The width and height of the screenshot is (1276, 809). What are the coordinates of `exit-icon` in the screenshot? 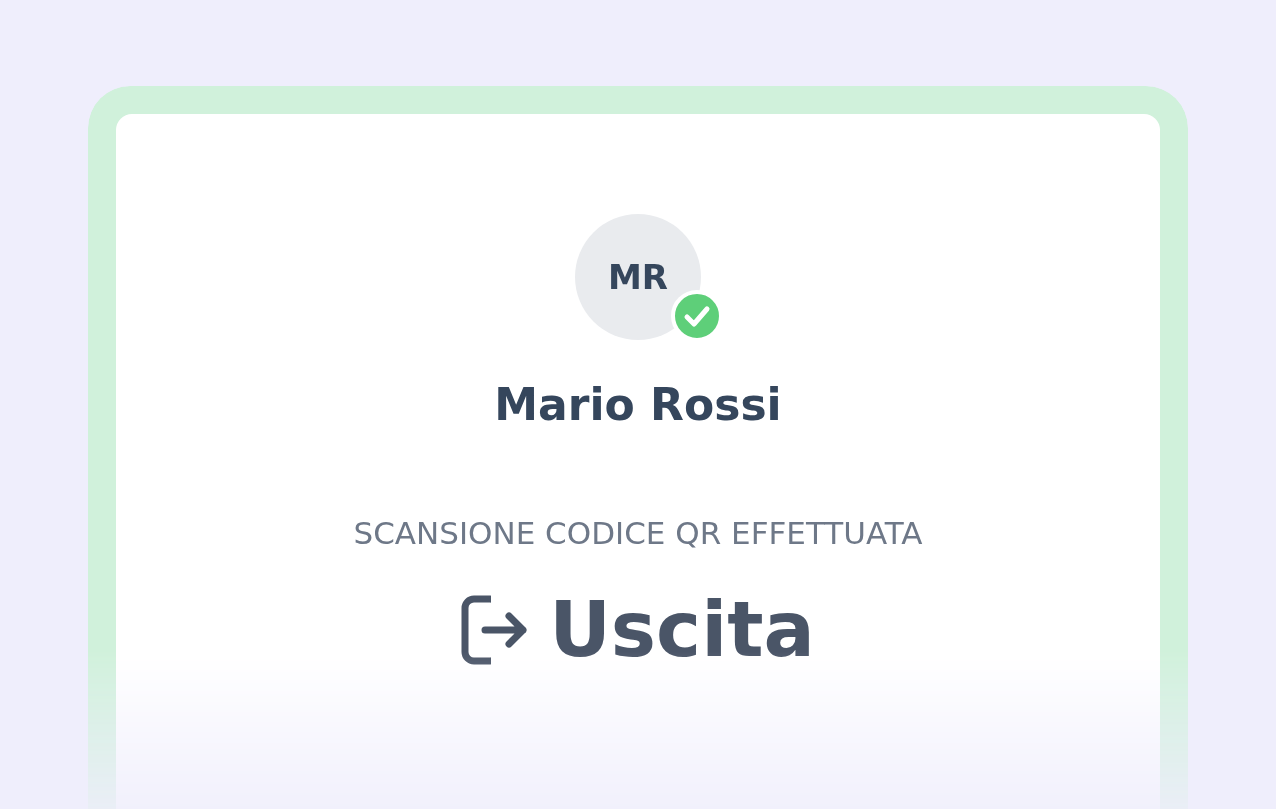 It's located at (494, 629).